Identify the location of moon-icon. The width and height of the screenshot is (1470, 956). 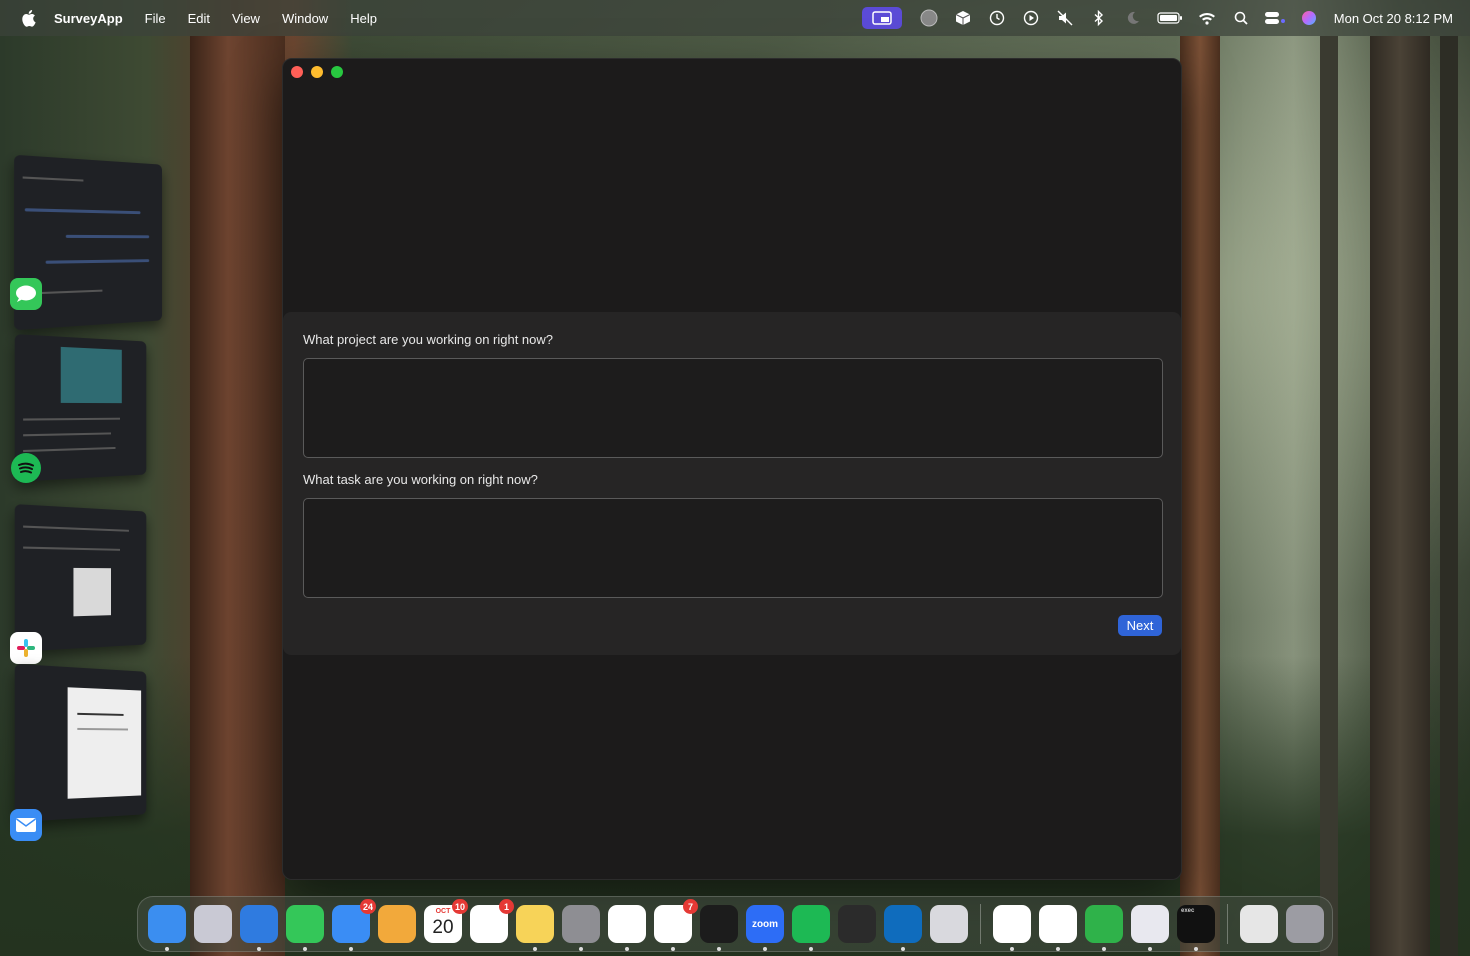
(1133, 18).